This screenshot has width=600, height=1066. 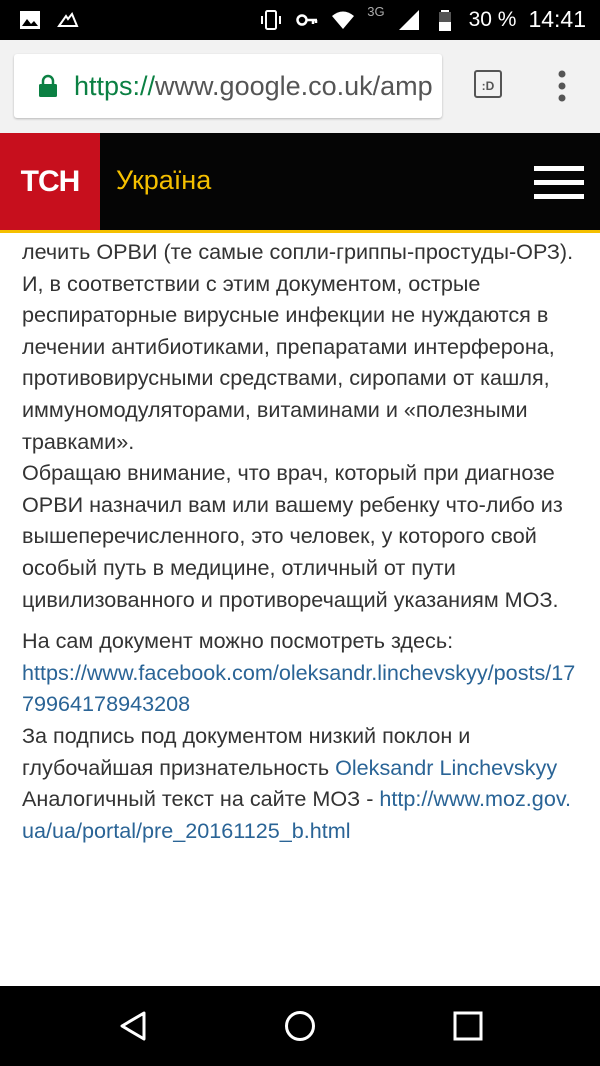 What do you see at coordinates (201, 799) in the screenshot?
I see `paragraph-text: Аналогичный текст на сайте МОЗ -` at bounding box center [201, 799].